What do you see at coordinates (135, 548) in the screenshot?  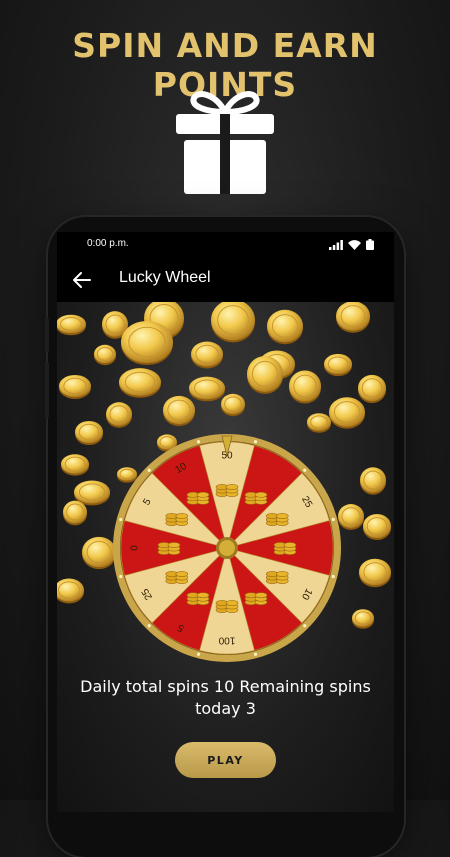 I see `wheel-segment-label: 0` at bounding box center [135, 548].